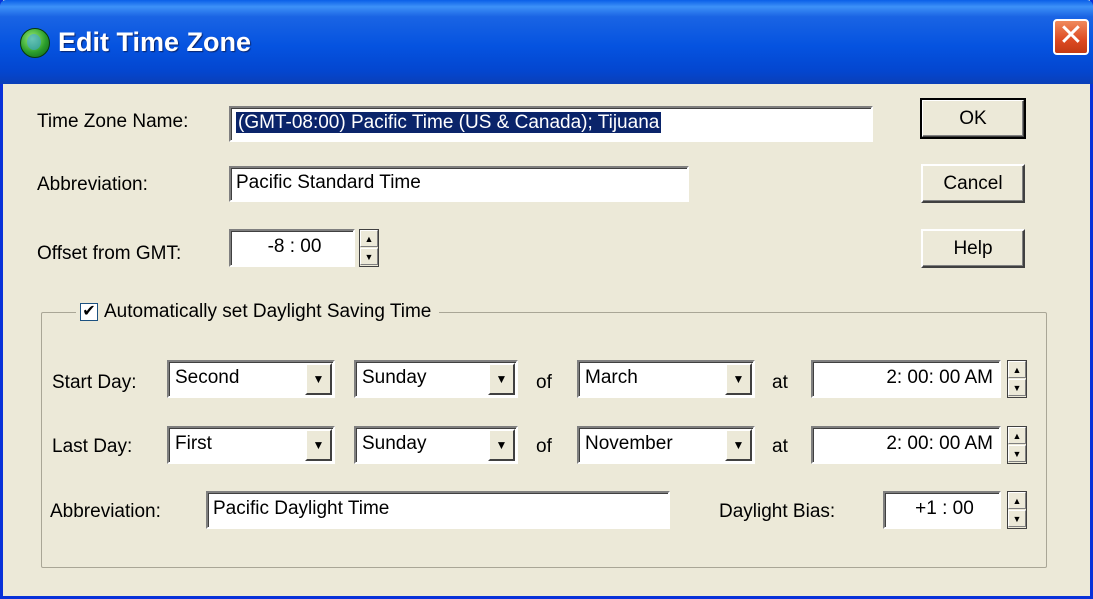  What do you see at coordinates (973, 248) in the screenshot?
I see `help-button: Help` at bounding box center [973, 248].